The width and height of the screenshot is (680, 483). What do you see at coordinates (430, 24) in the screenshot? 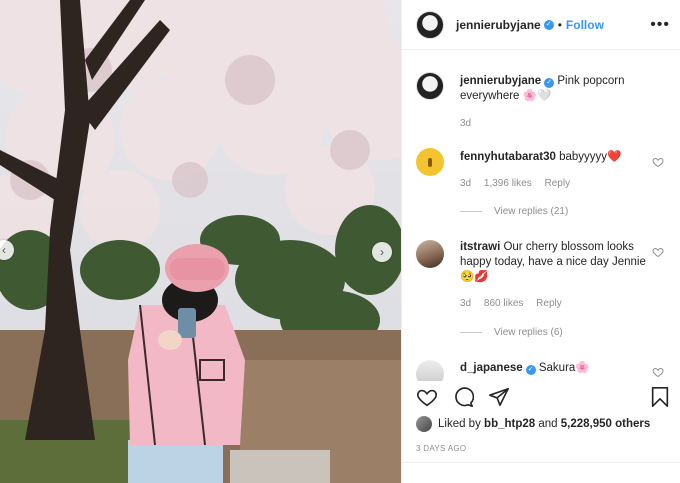
I see `author-avatar` at bounding box center [430, 24].